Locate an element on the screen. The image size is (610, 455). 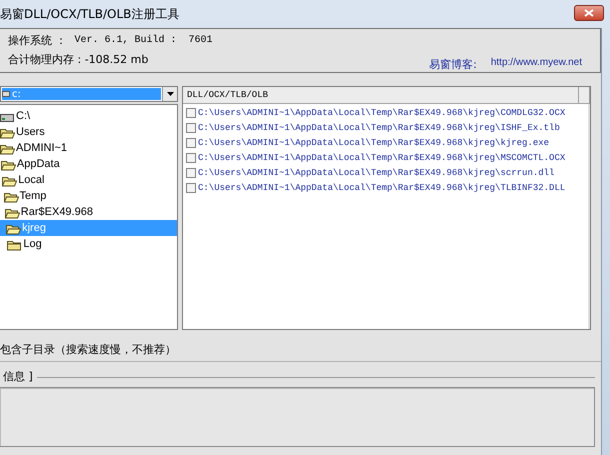
close-icon is located at coordinates (589, 13).